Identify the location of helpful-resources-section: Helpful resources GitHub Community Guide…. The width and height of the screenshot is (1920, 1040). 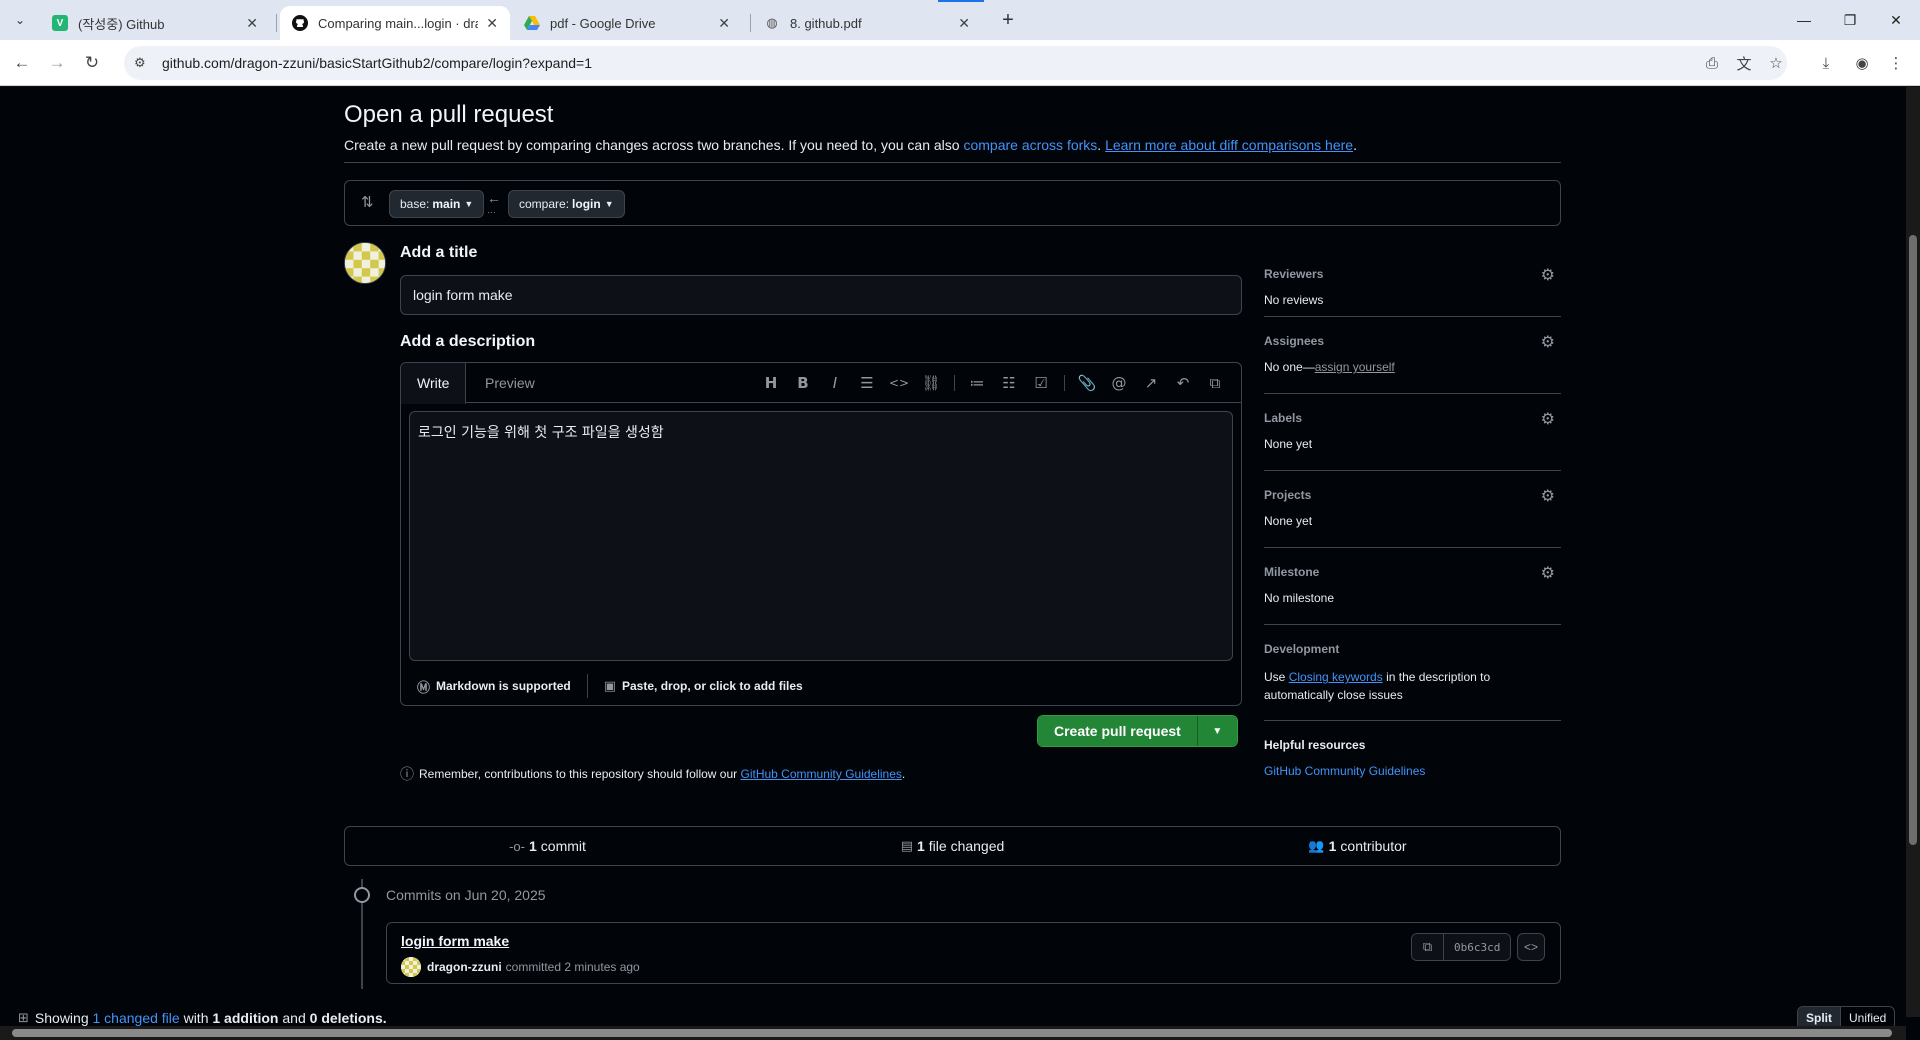
(1345, 758).